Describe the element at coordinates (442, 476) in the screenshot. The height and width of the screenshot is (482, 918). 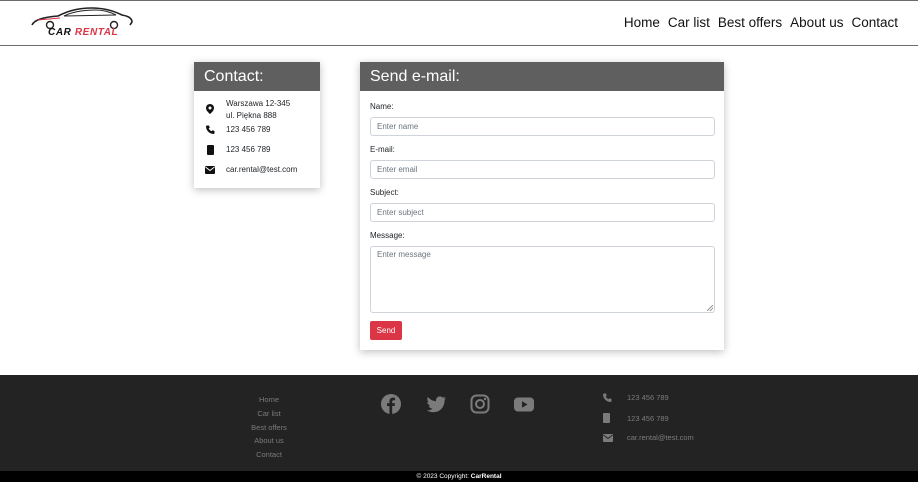
I see `copyright-text: © 2023 Copyright:` at that location.